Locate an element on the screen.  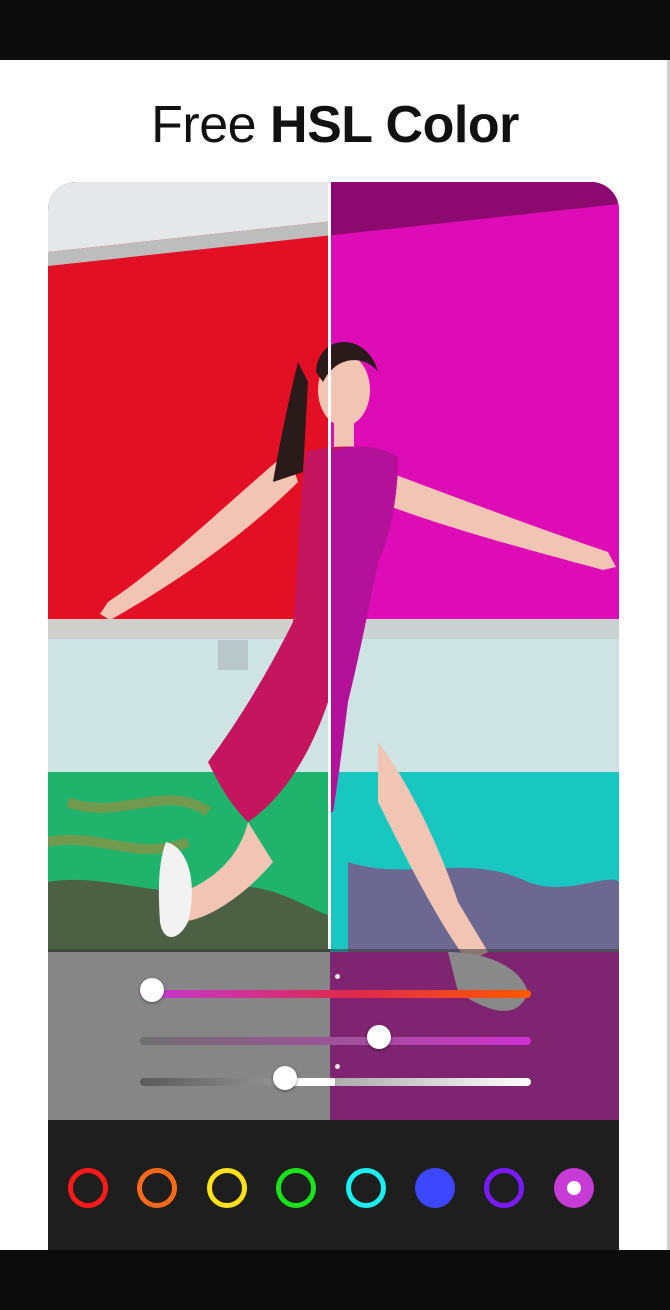
saturation-slider-track is located at coordinates (335, 1041).